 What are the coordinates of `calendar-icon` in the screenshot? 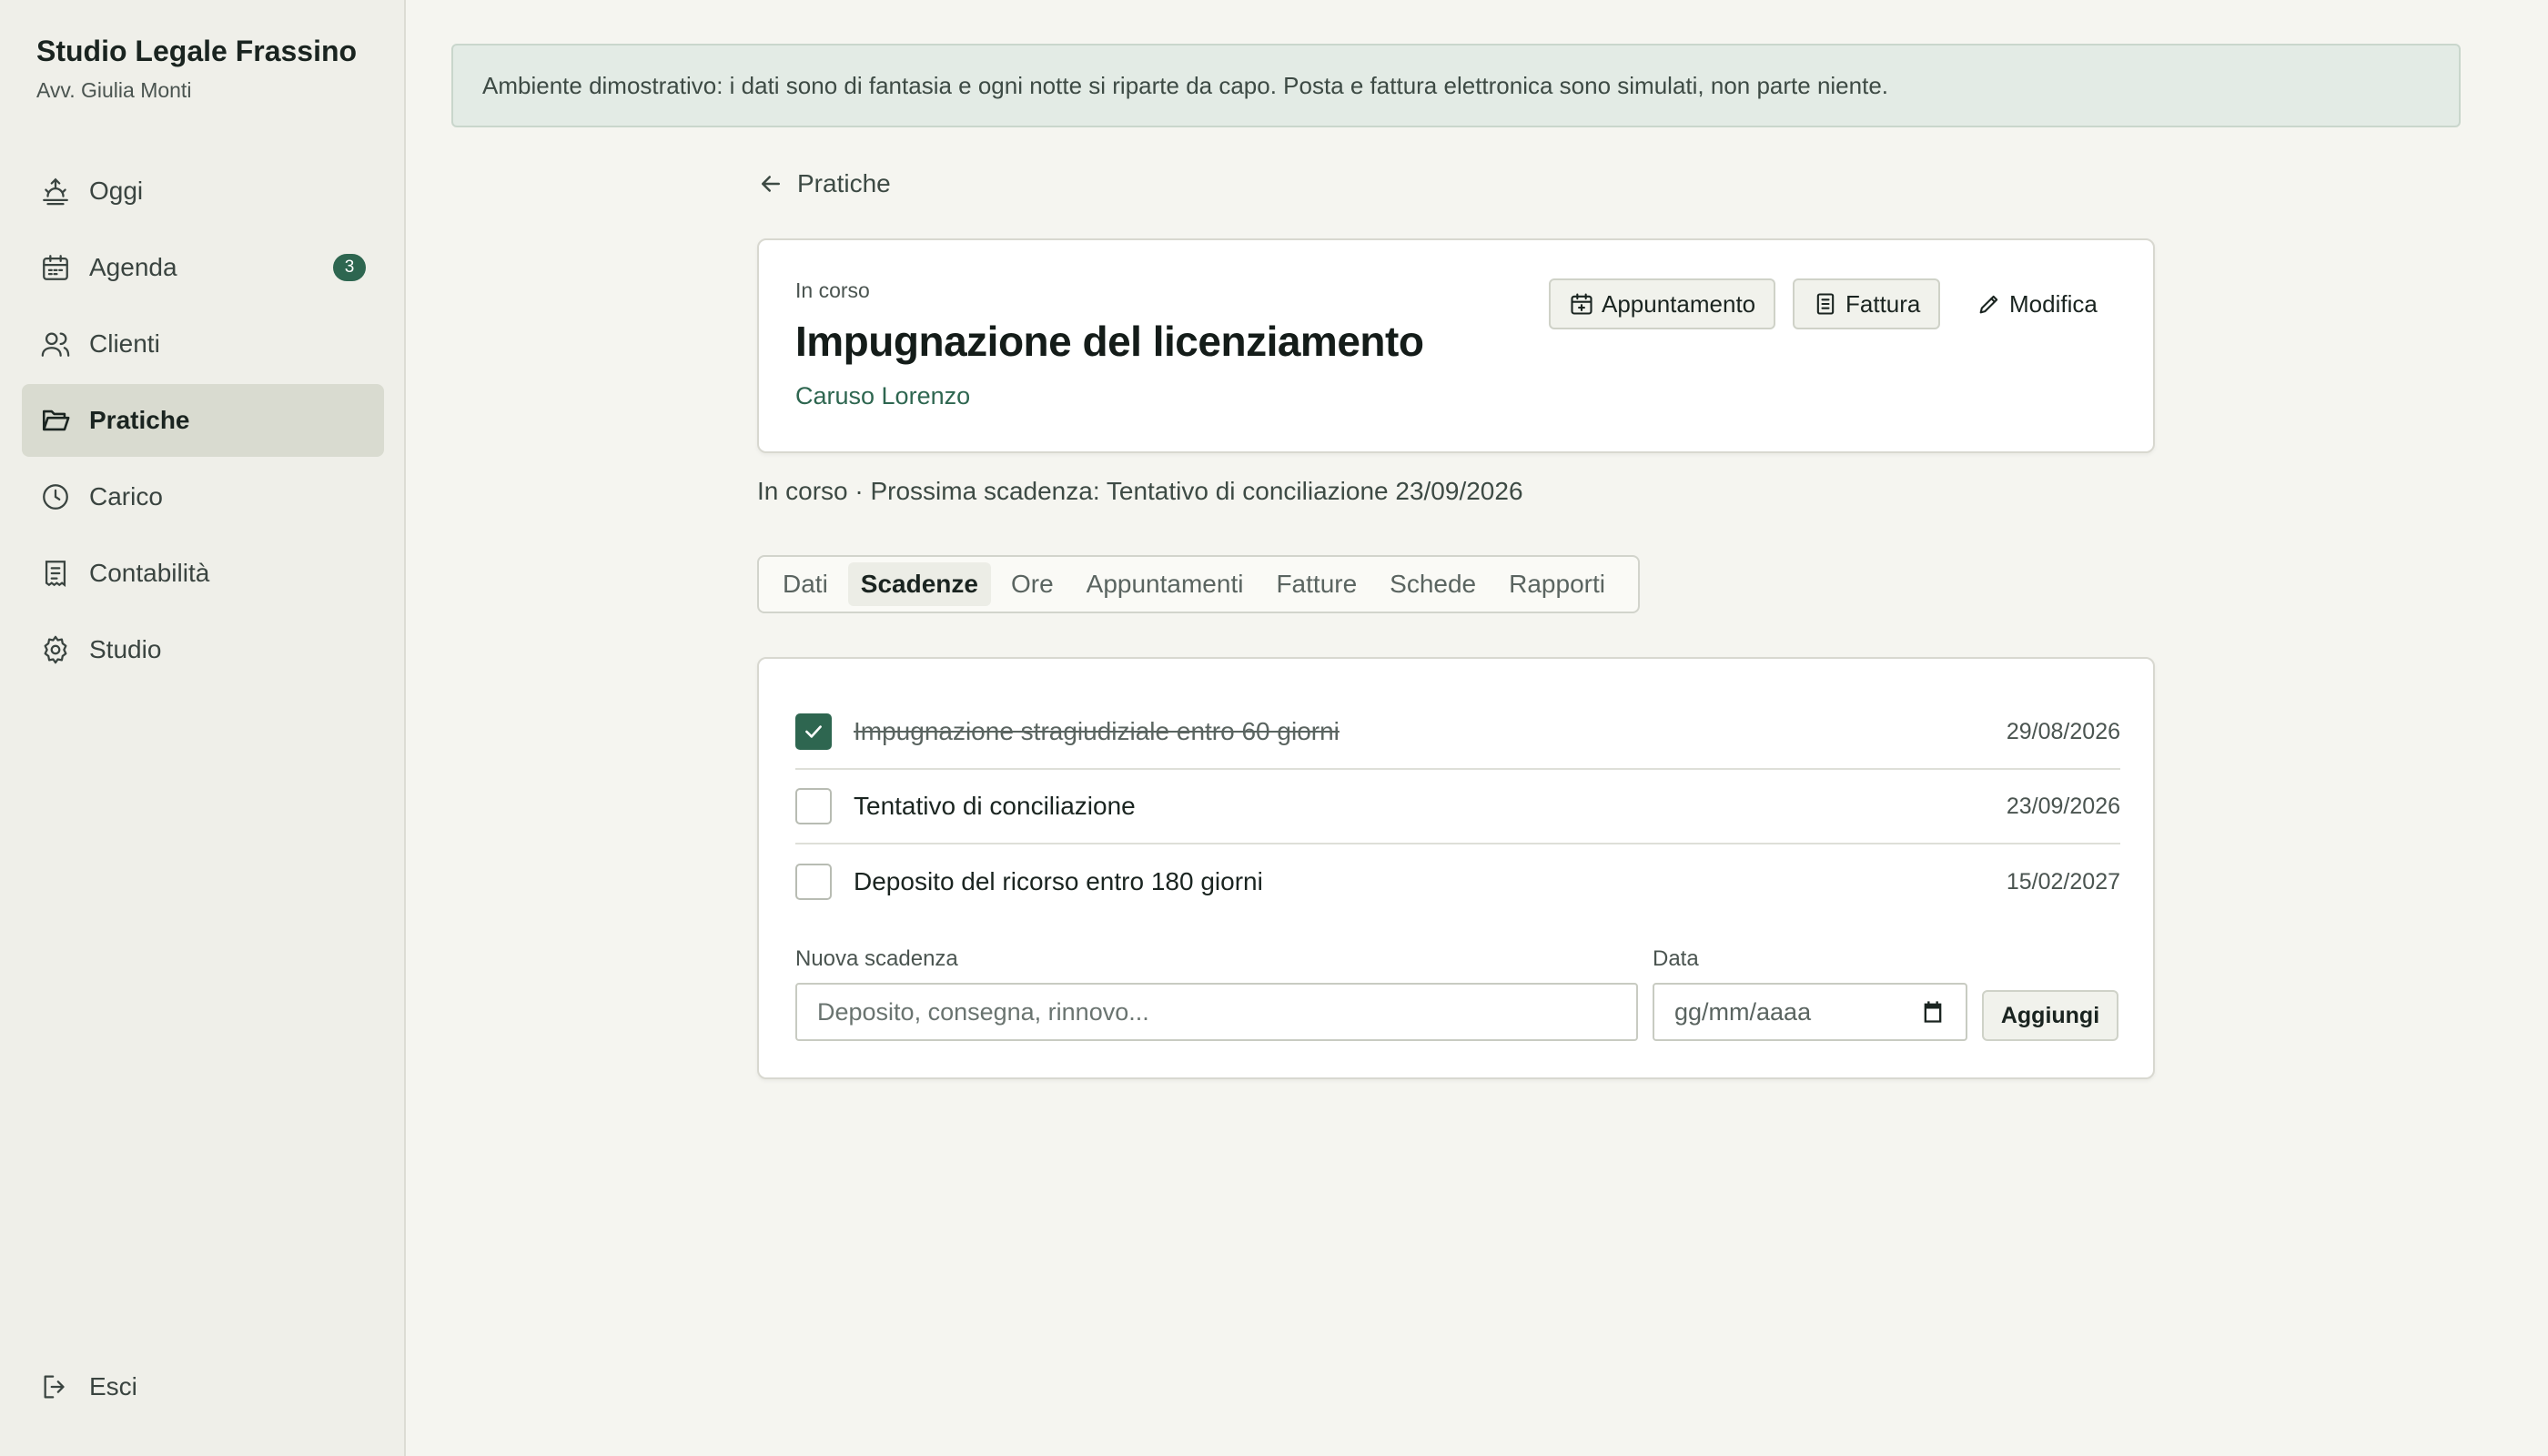 It's located at (56, 267).